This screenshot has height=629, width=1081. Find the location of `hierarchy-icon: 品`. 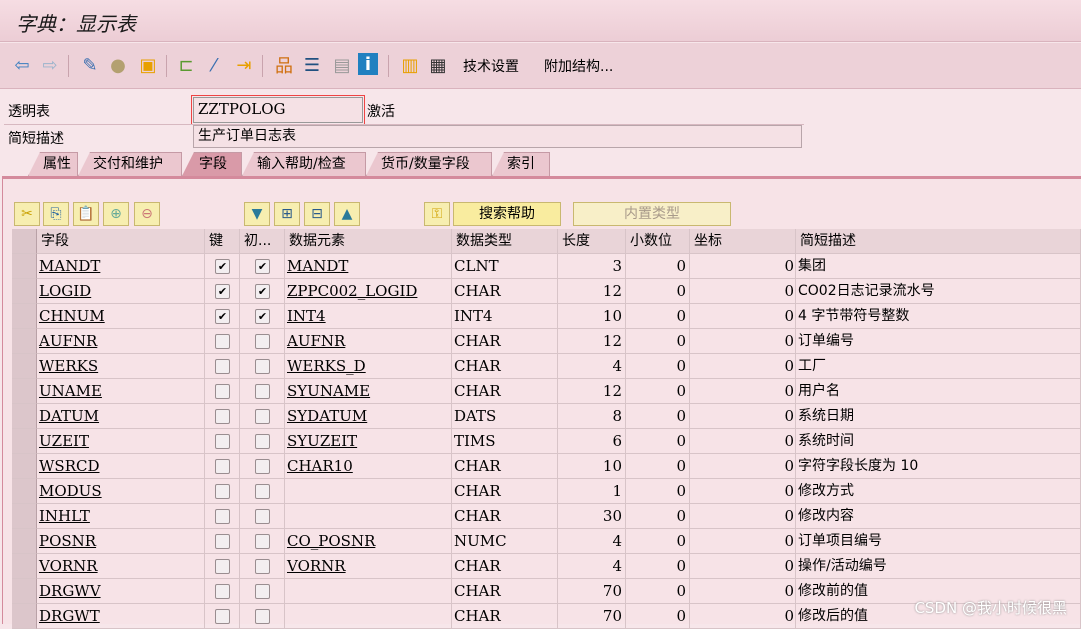

hierarchy-icon: 品 is located at coordinates (284, 65).